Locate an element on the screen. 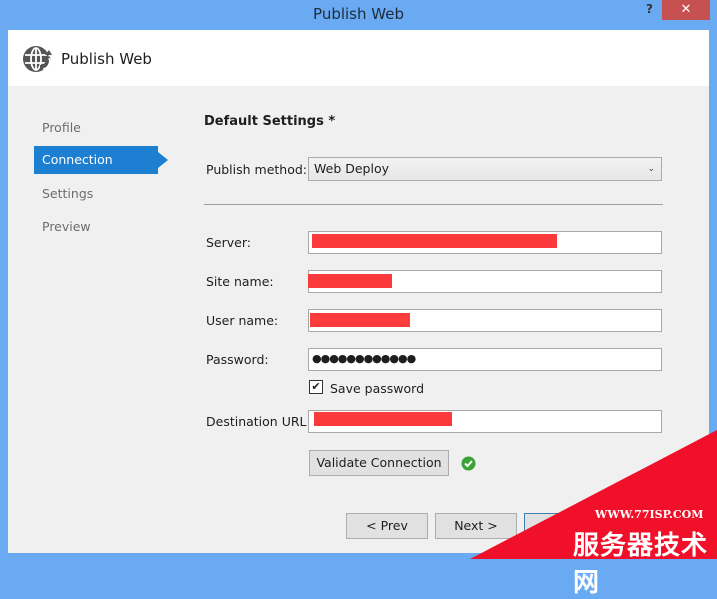 The image size is (717, 599). dialog-header: Publish Web is located at coordinates (358, 58).